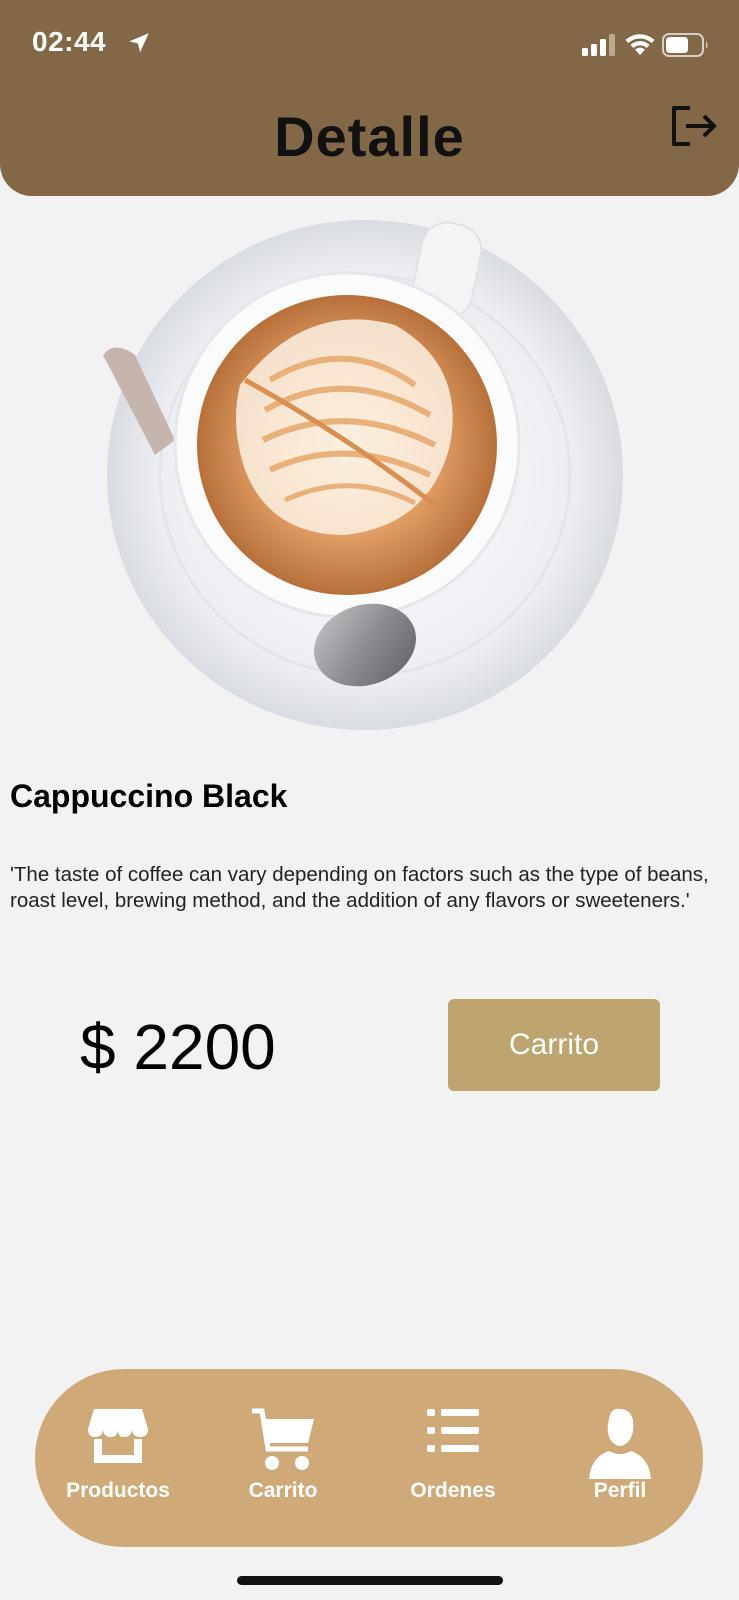 Image resolution: width=739 pixels, height=1600 pixels. What do you see at coordinates (118, 1490) in the screenshot?
I see `tab-label: Productos` at bounding box center [118, 1490].